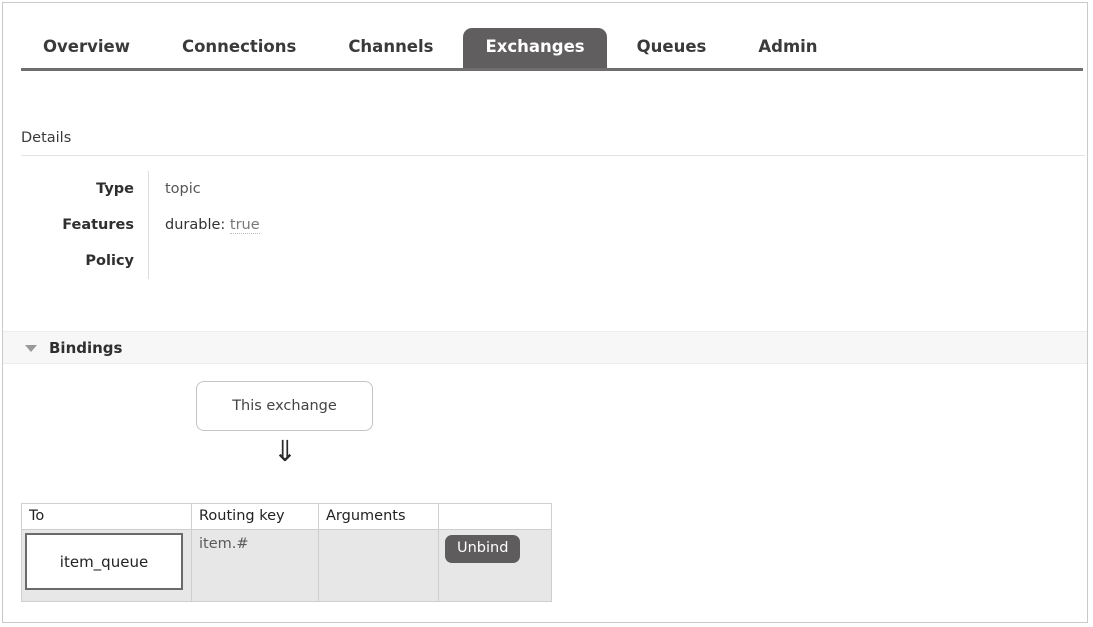  I want to click on table-row: item_queue item.# Unbind, so click(286, 565).